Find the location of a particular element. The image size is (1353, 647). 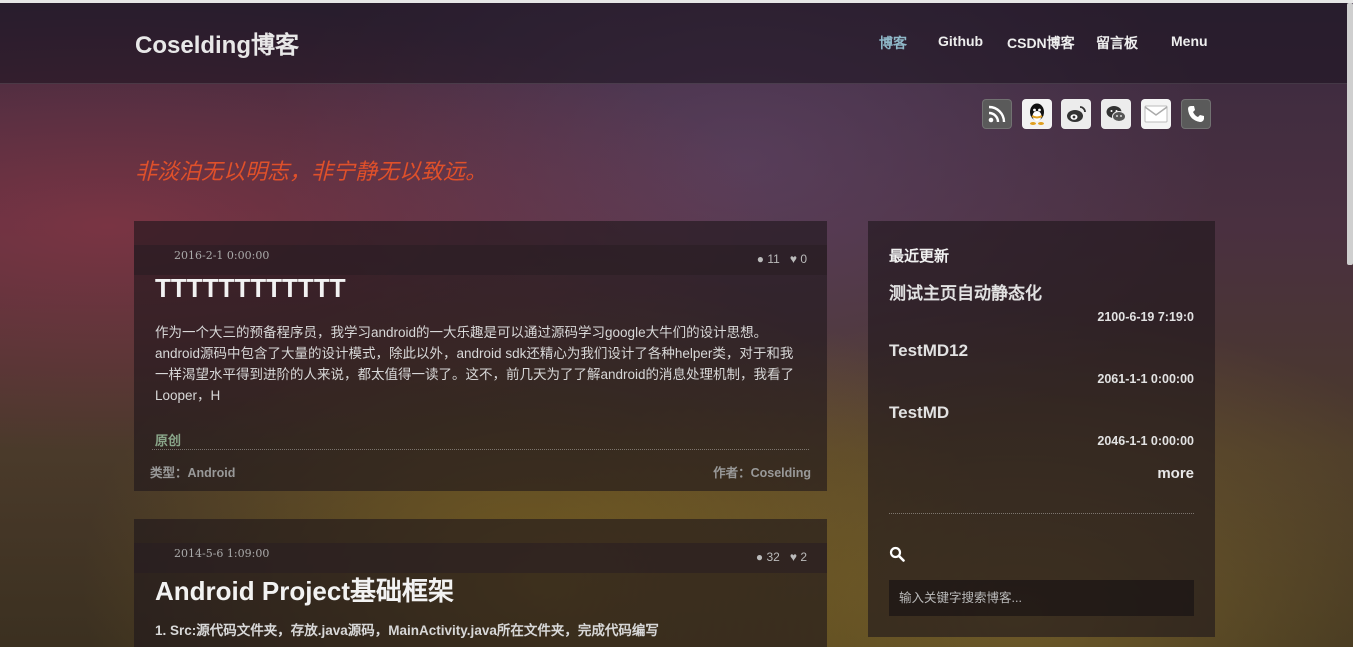

nav-item-guestbook: 留言板 is located at coordinates (1117, 43).